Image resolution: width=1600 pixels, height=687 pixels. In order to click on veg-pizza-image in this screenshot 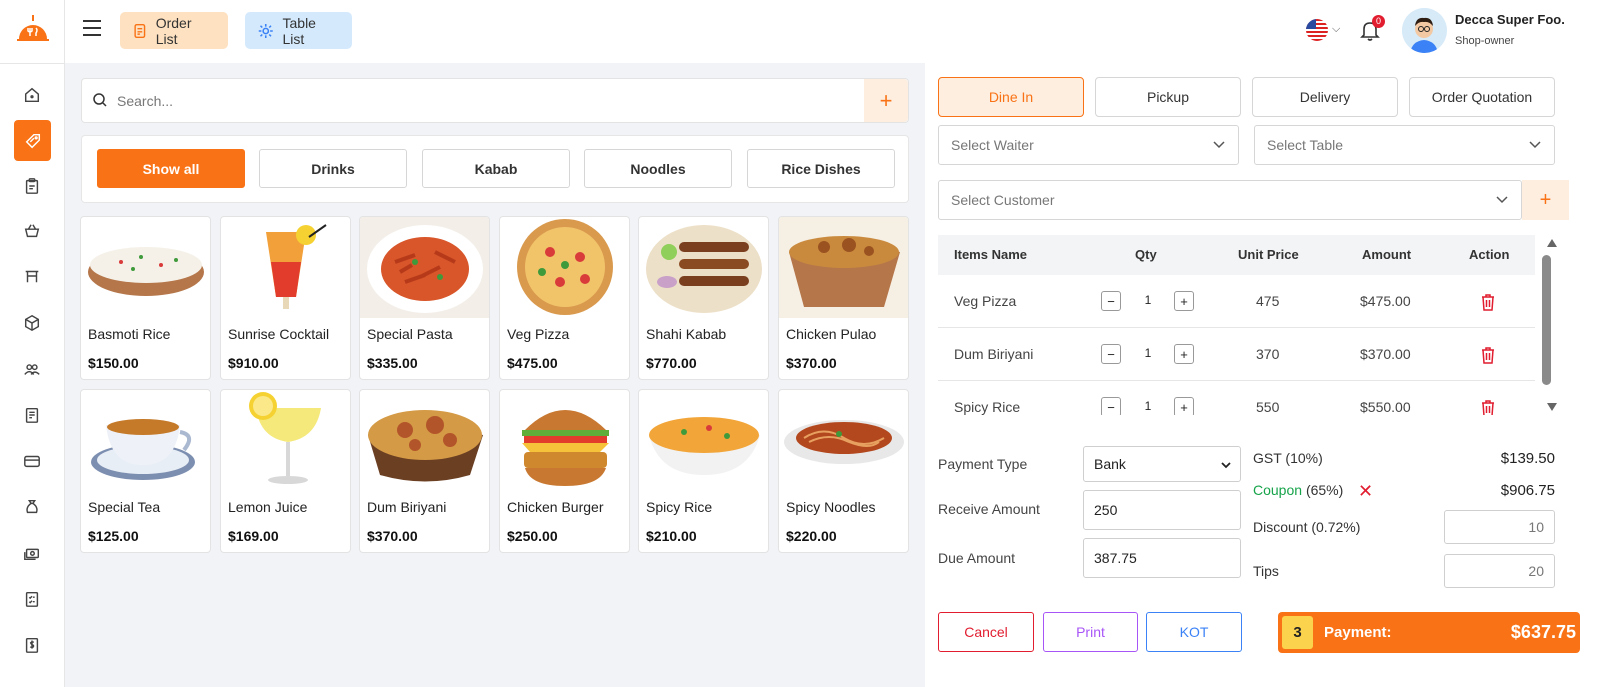, I will do `click(565, 267)`.